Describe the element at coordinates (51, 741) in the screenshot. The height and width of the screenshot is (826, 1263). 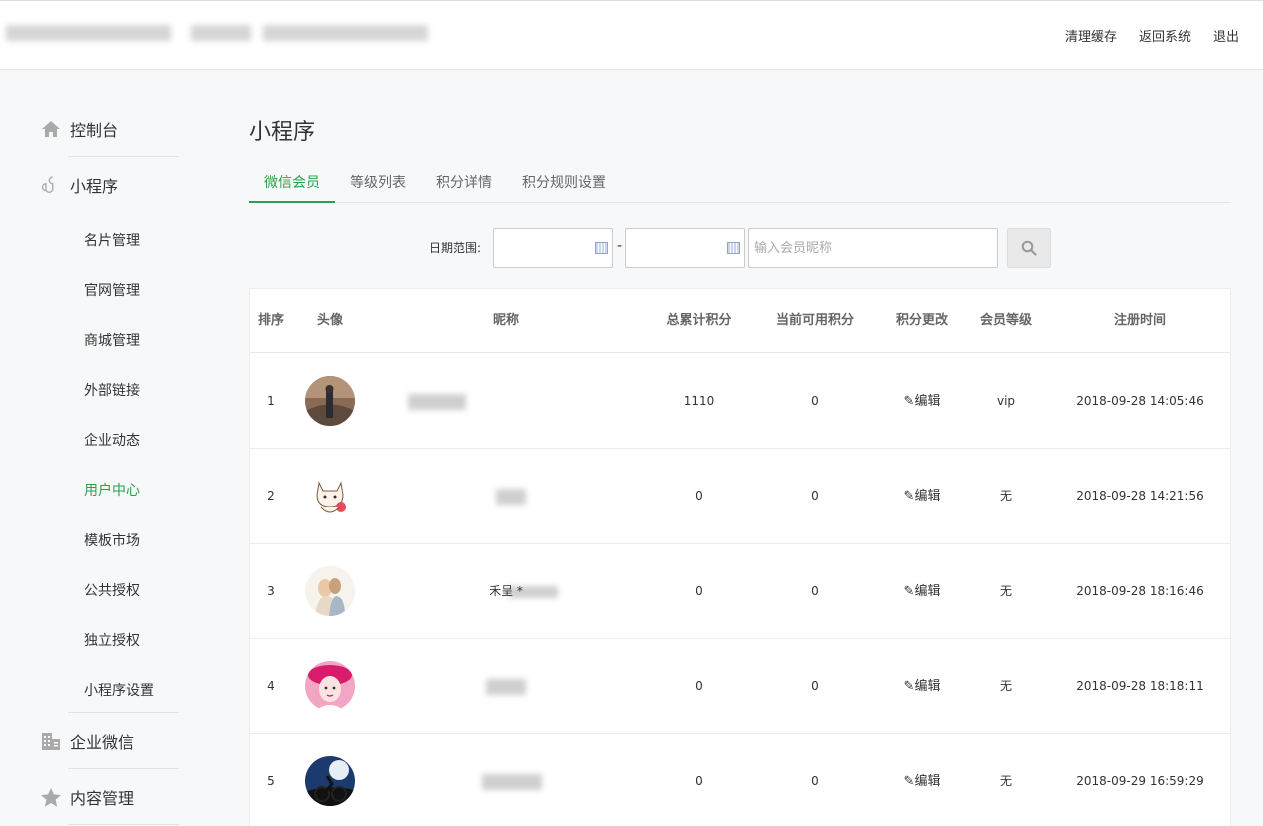
I see `building-icon` at that location.